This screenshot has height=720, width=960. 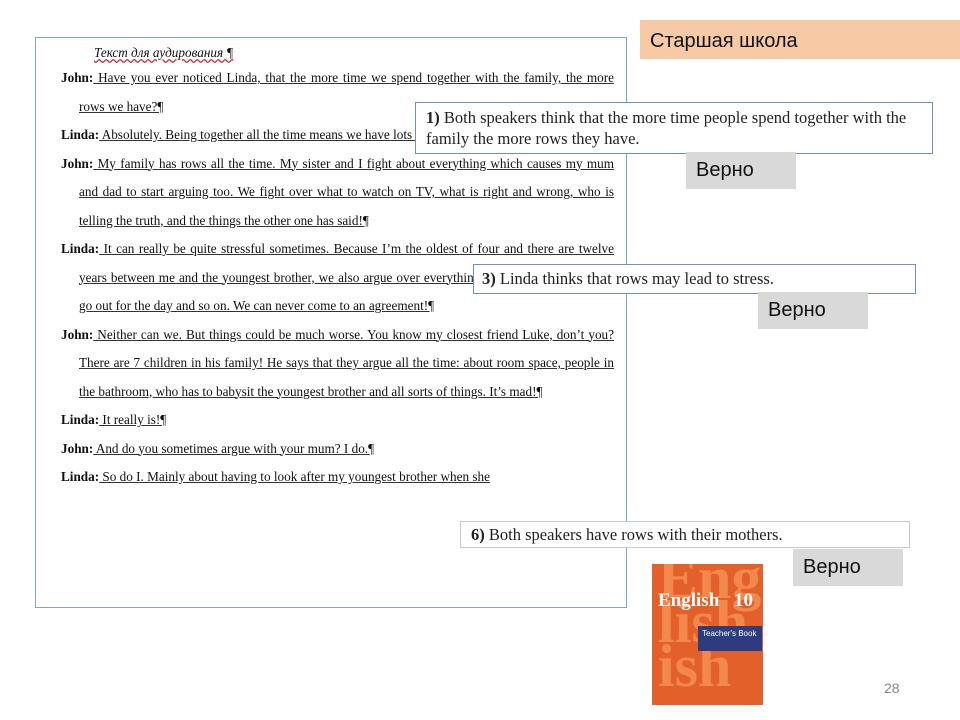 What do you see at coordinates (892, 688) in the screenshot?
I see `page-number: 28` at bounding box center [892, 688].